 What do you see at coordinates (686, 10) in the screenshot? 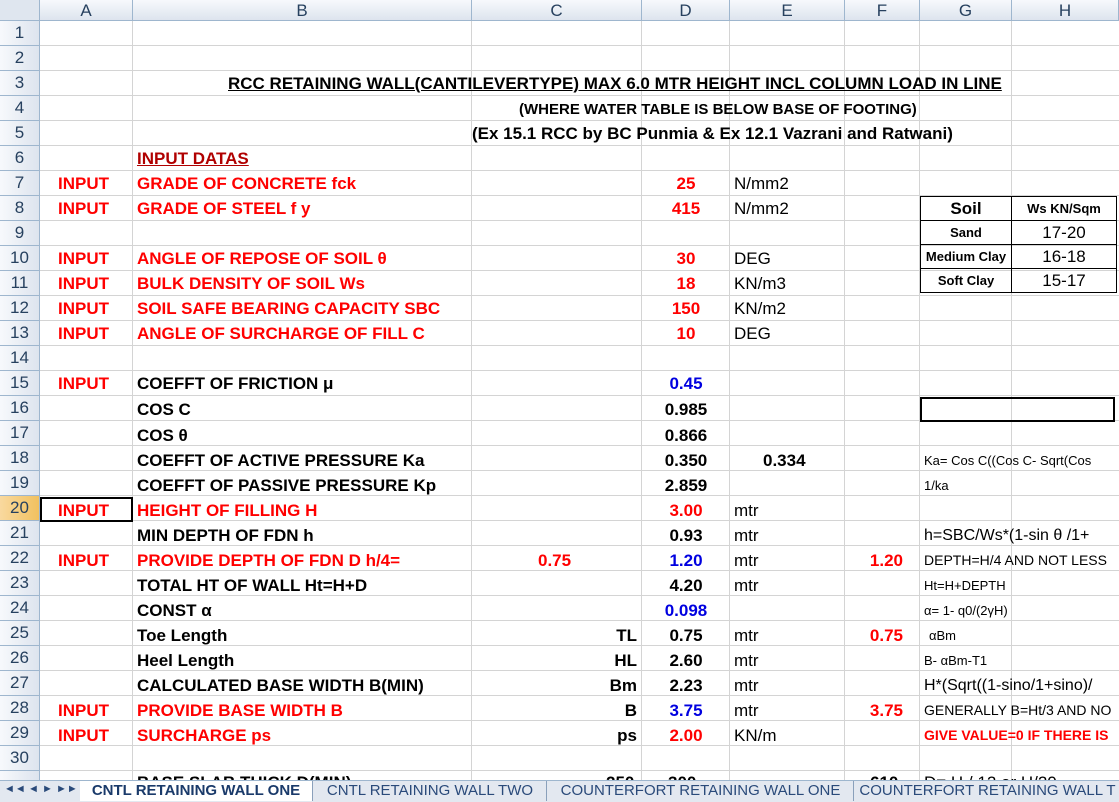
I see `column-header-d: D` at bounding box center [686, 10].